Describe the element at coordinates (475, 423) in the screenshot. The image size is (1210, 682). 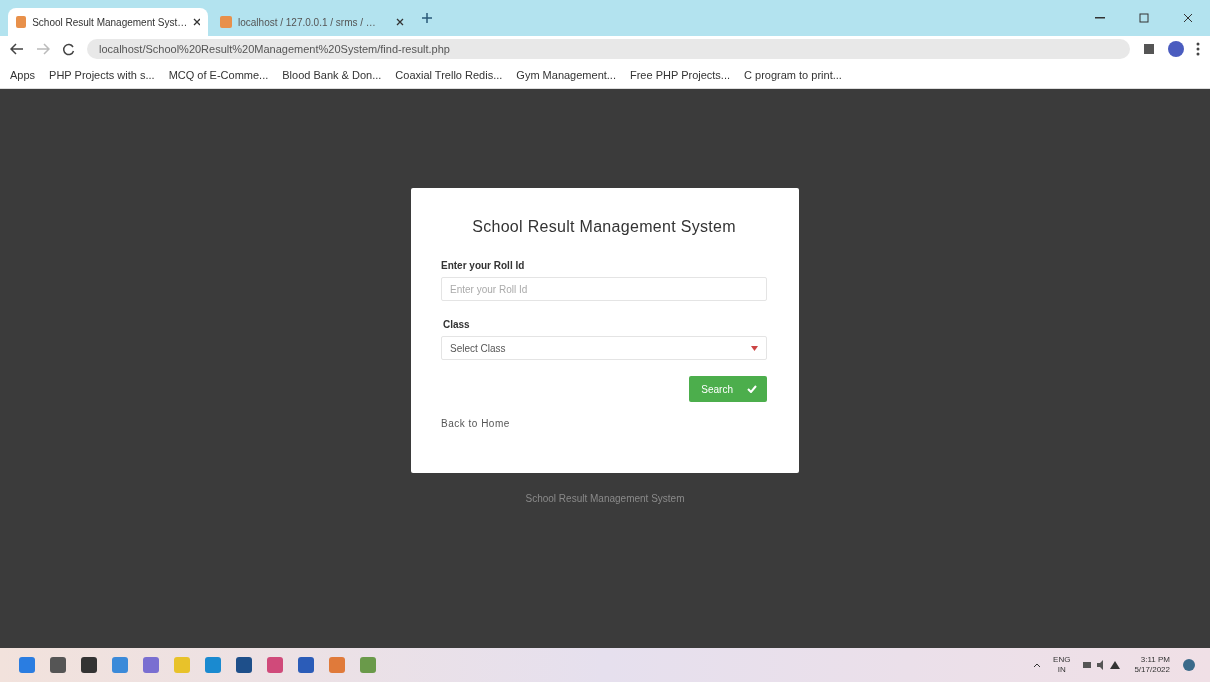
I see `back-link: Back to Home` at that location.